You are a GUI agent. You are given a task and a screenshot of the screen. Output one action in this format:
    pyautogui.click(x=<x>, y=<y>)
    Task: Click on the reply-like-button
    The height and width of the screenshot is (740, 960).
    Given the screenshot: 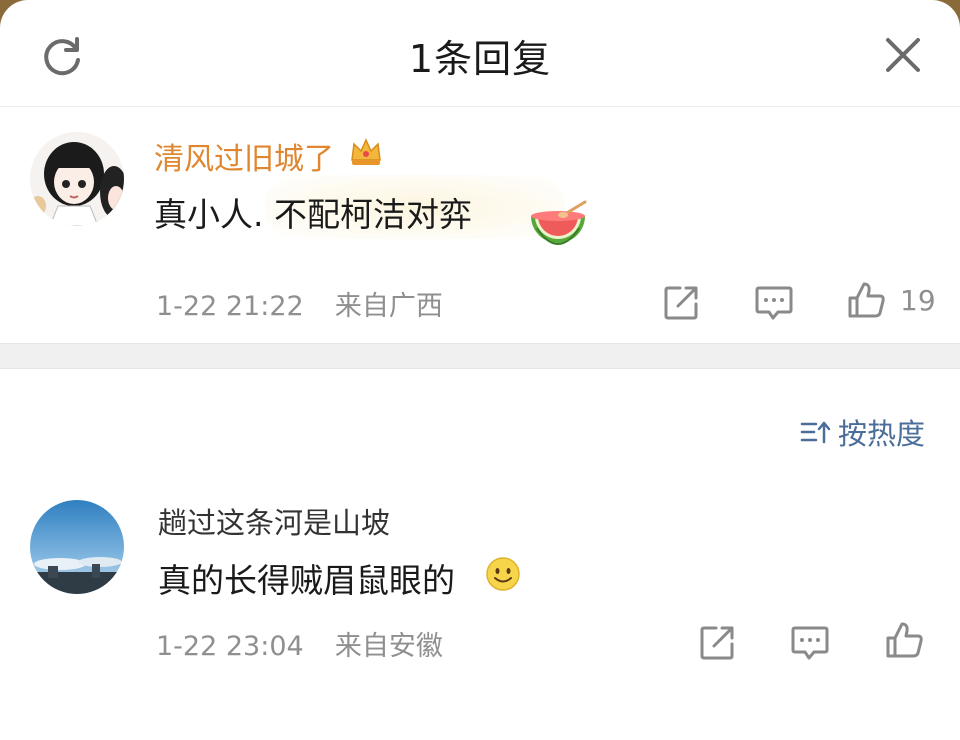 What is the action you would take?
    pyautogui.click(x=904, y=640)
    